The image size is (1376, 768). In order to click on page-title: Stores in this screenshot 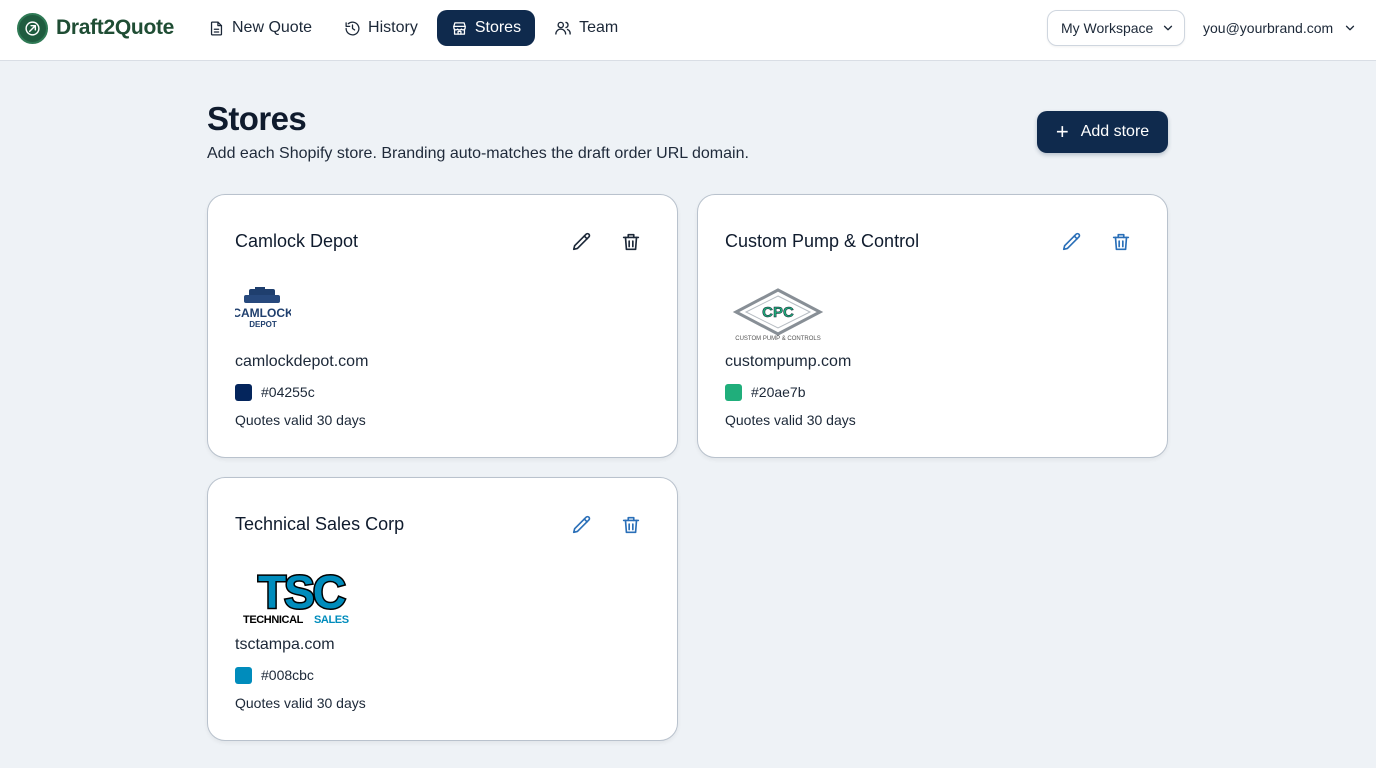, I will do `click(257, 118)`.